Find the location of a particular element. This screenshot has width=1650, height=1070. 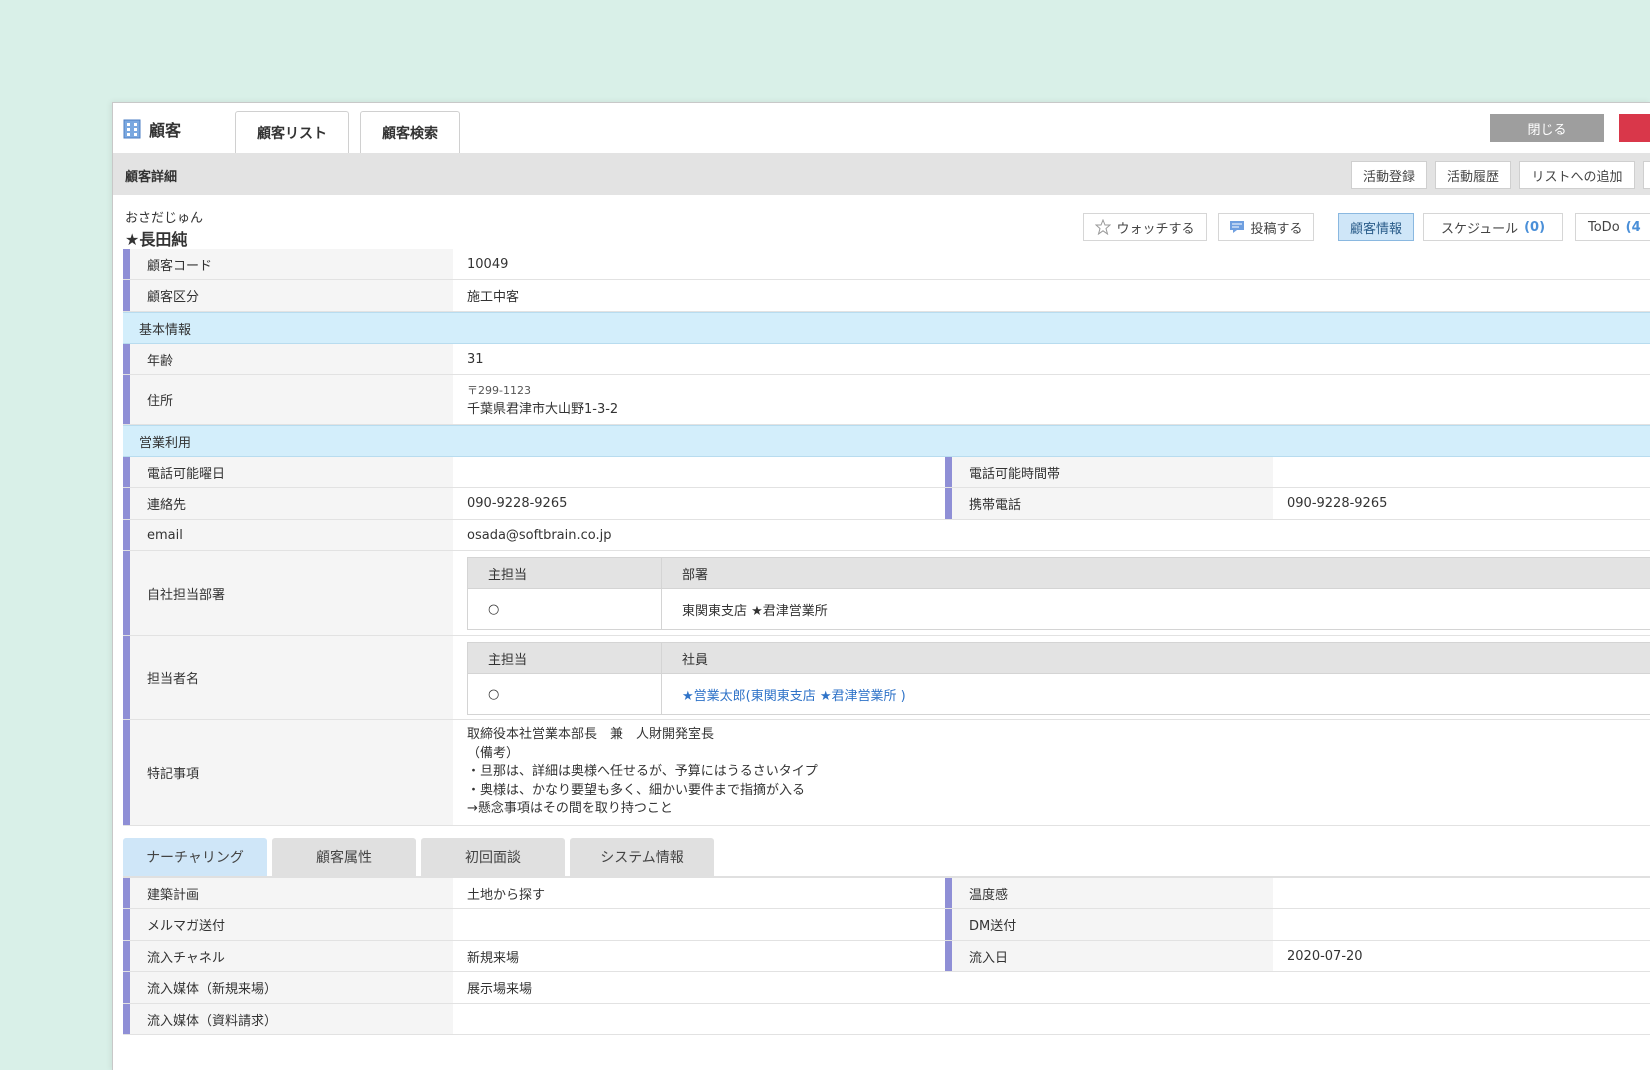

zip-code: 〒299-1123 is located at coordinates (499, 390).